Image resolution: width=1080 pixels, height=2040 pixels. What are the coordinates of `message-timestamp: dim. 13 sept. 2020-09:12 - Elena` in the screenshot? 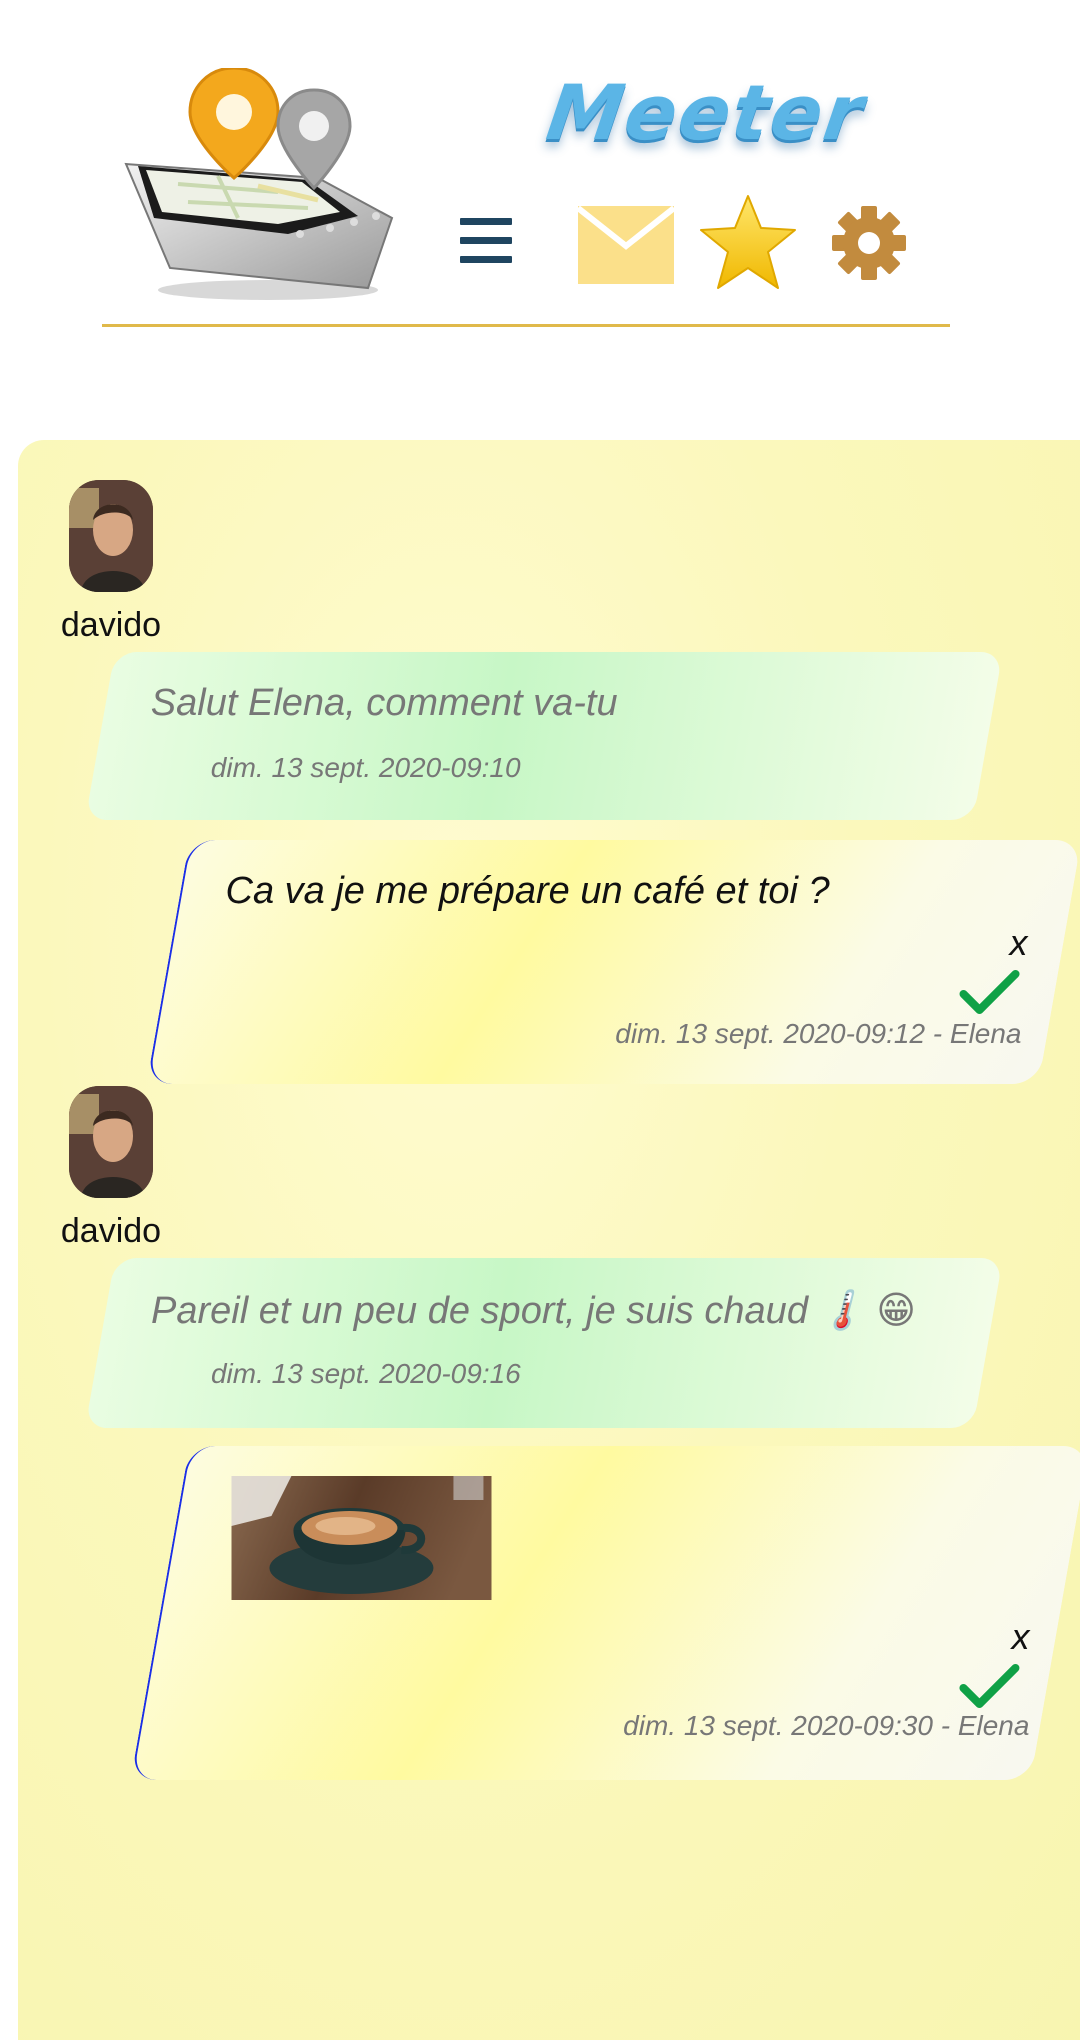 It's located at (818, 1033).